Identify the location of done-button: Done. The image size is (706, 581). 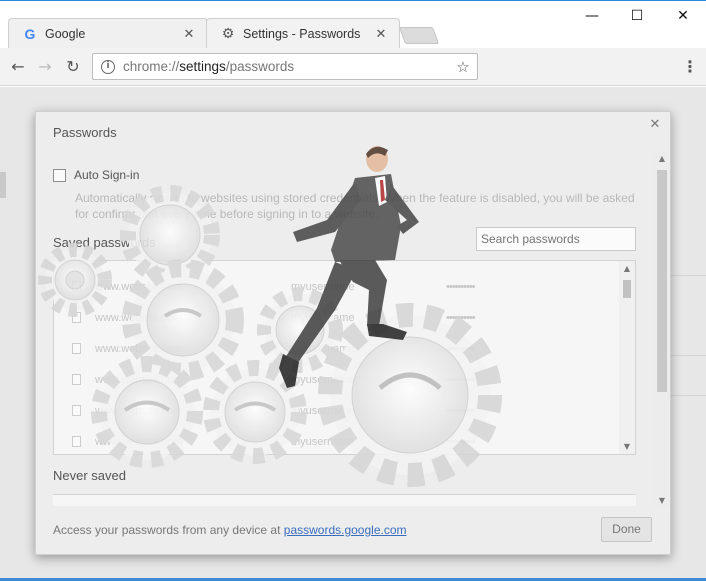
(626, 529).